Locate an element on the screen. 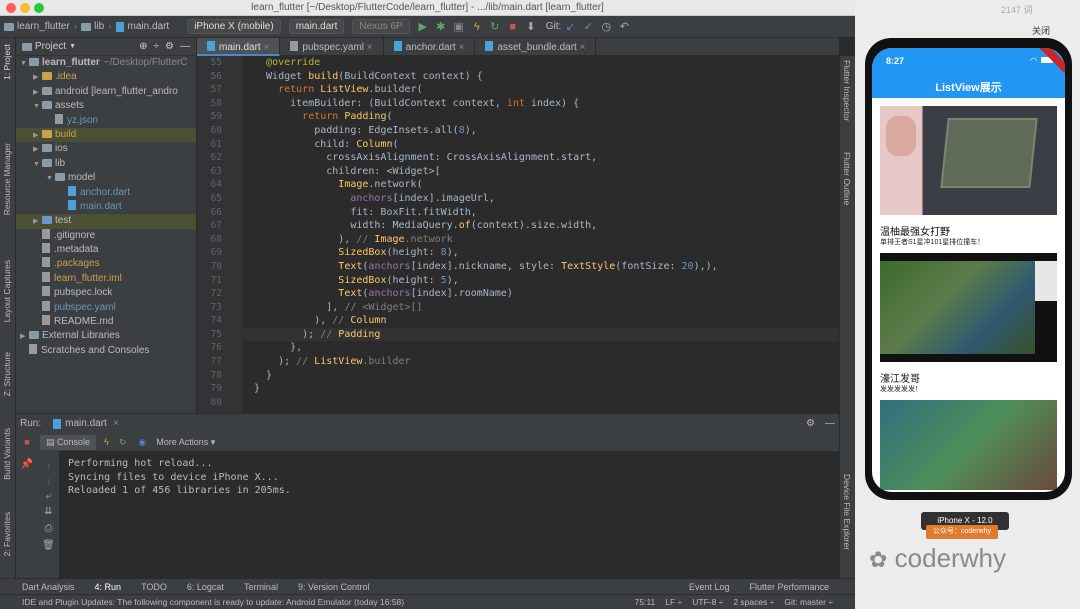  coverage-icon: ▣ is located at coordinates (459, 27).